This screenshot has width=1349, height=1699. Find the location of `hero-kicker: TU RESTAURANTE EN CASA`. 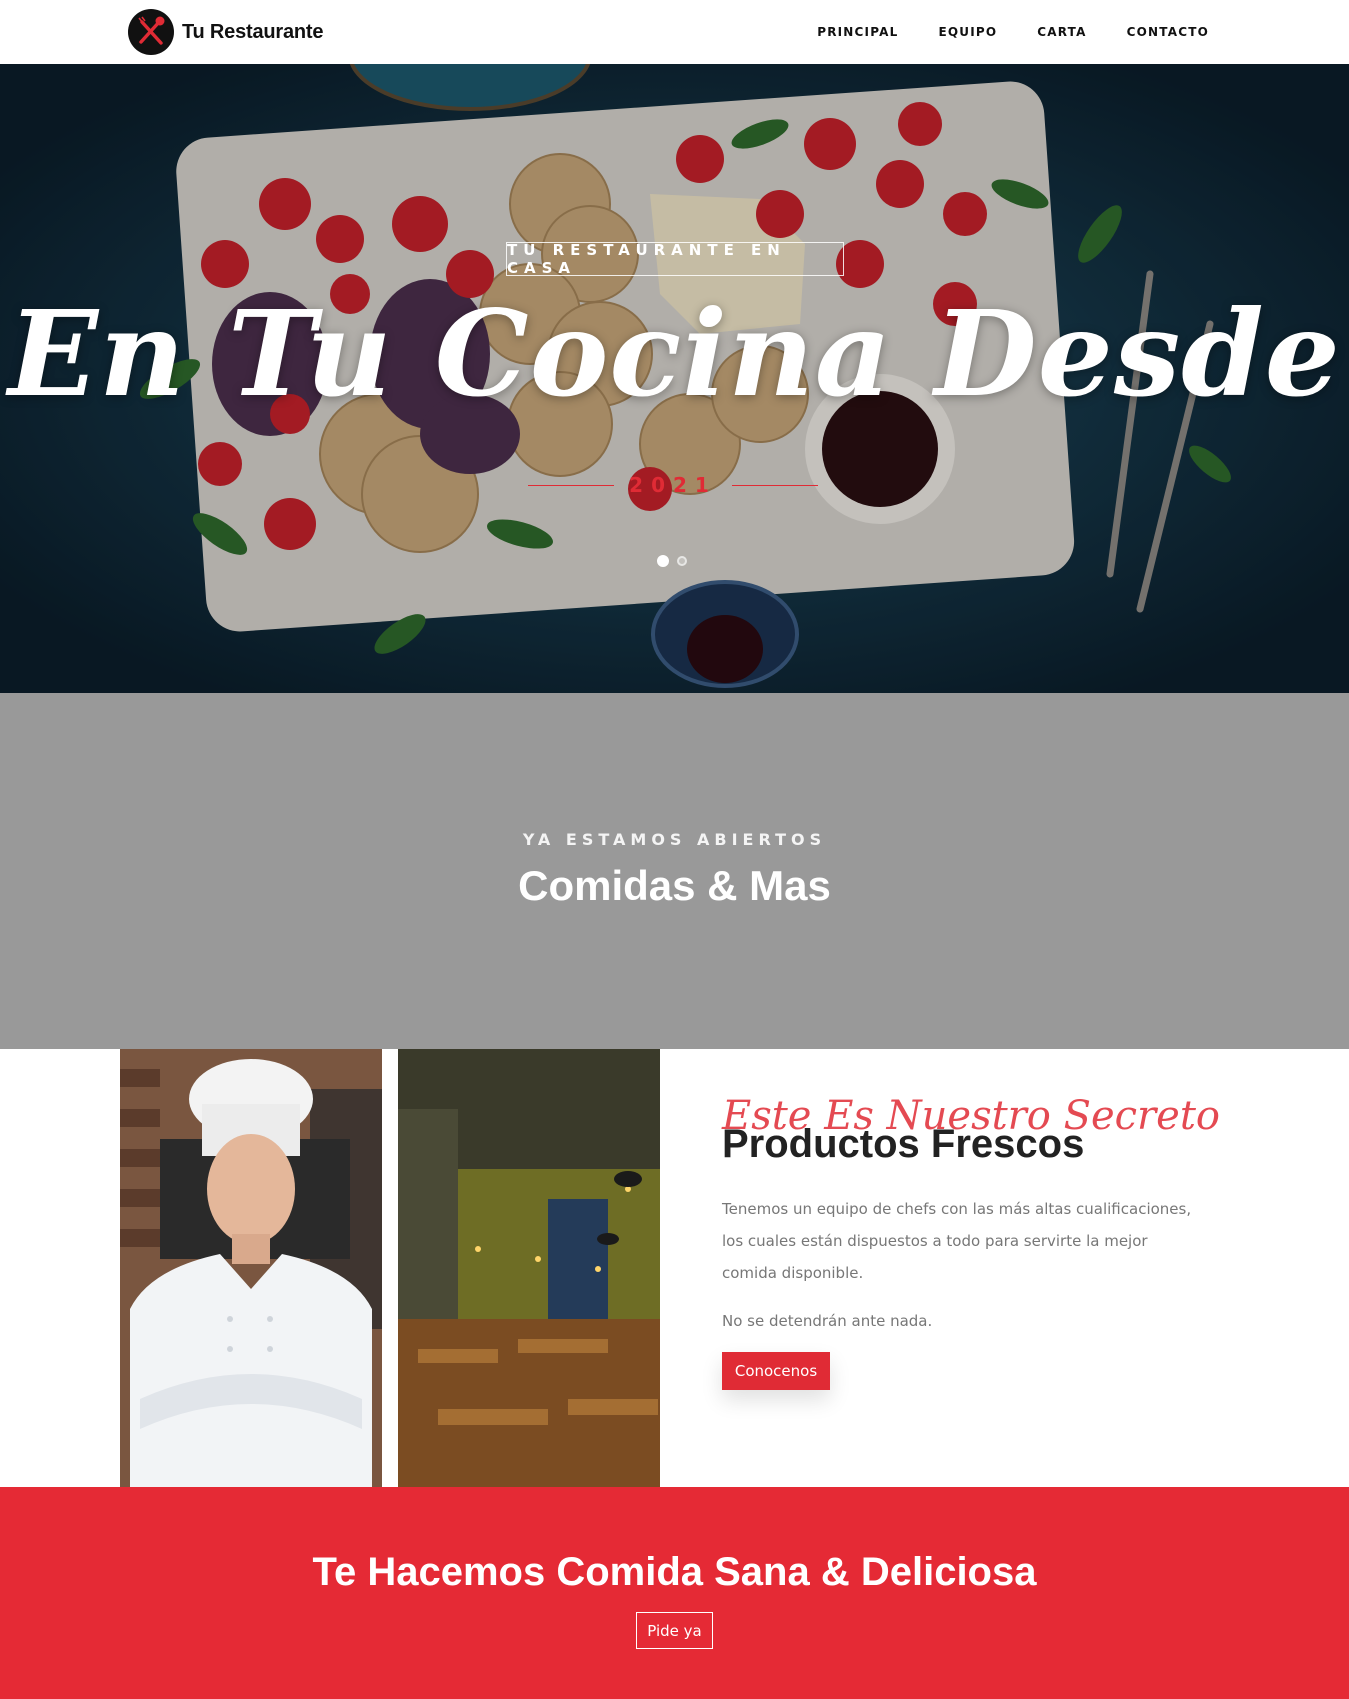

hero-kicker: TU RESTAURANTE EN CASA is located at coordinates (675, 259).